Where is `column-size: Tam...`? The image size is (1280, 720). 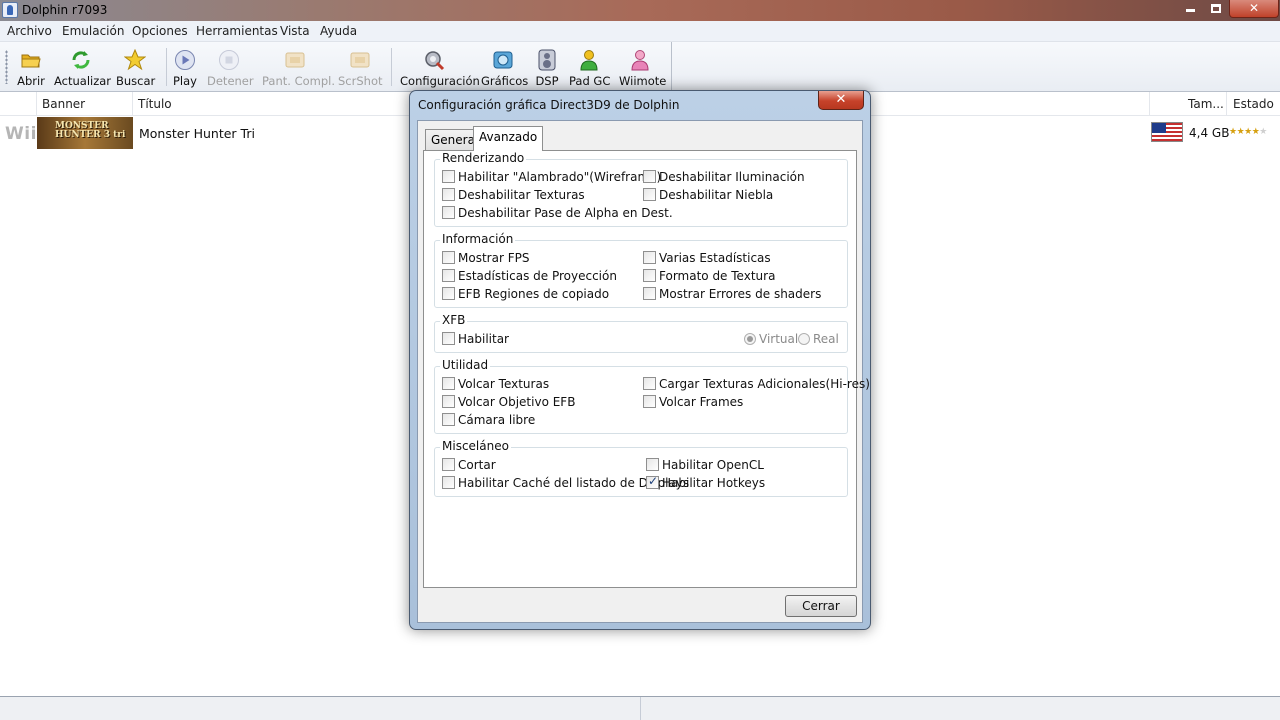
column-size: Tam... is located at coordinates (1205, 104).